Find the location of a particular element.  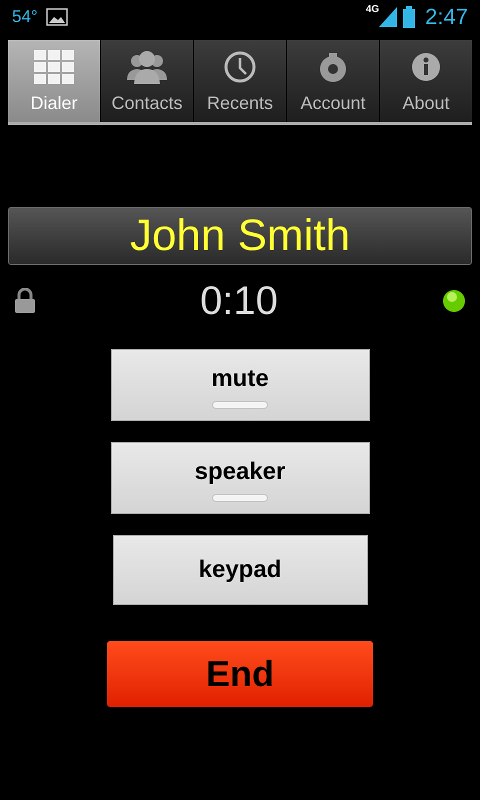

tab: Account is located at coordinates (333, 81).